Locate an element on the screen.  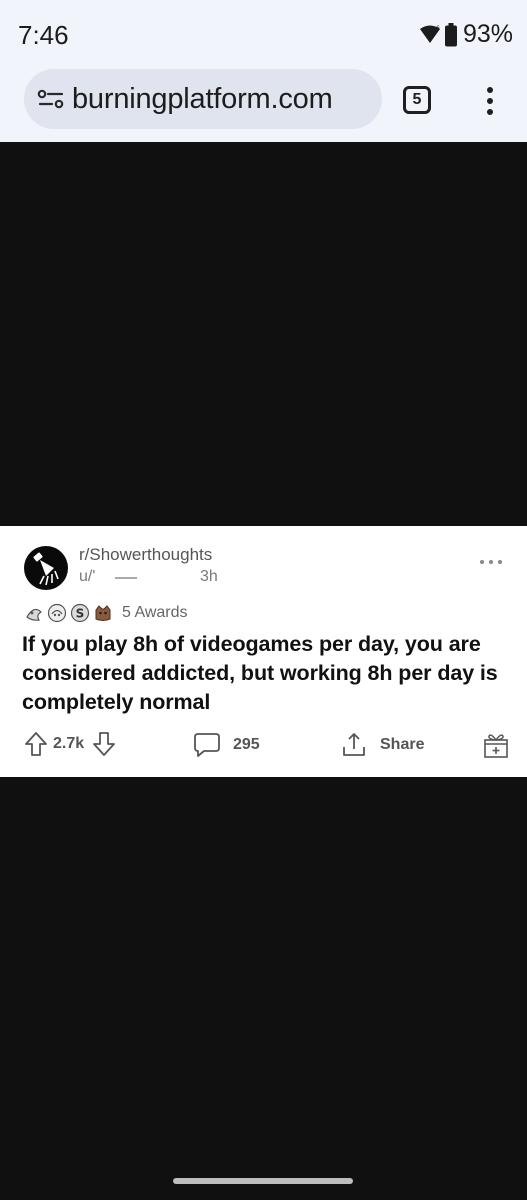
status-bar: 7:46 6 93% is located at coordinates (263, 33).